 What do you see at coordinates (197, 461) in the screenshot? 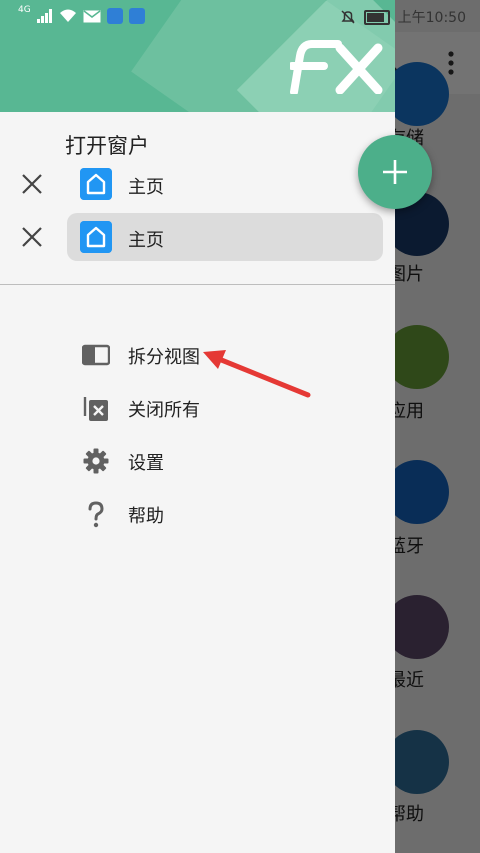
I see `menu-item-settings: 设置` at bounding box center [197, 461].